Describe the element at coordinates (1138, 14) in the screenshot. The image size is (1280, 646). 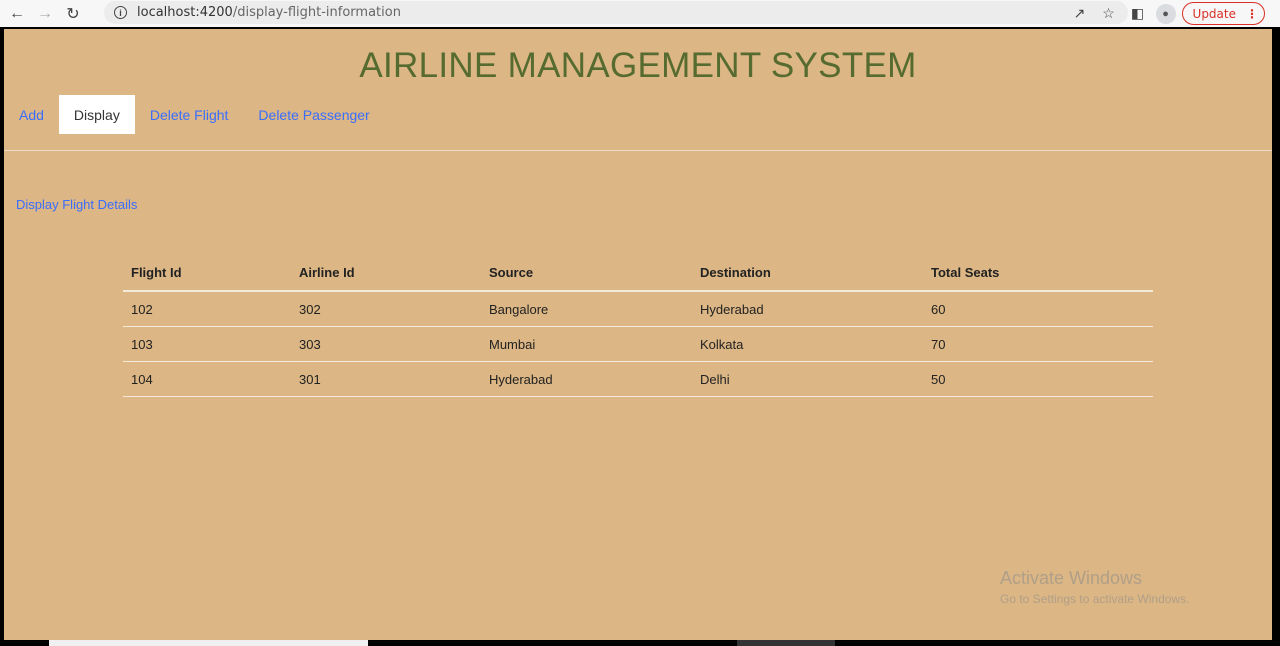
I see `side-panel-icon: ◧` at that location.